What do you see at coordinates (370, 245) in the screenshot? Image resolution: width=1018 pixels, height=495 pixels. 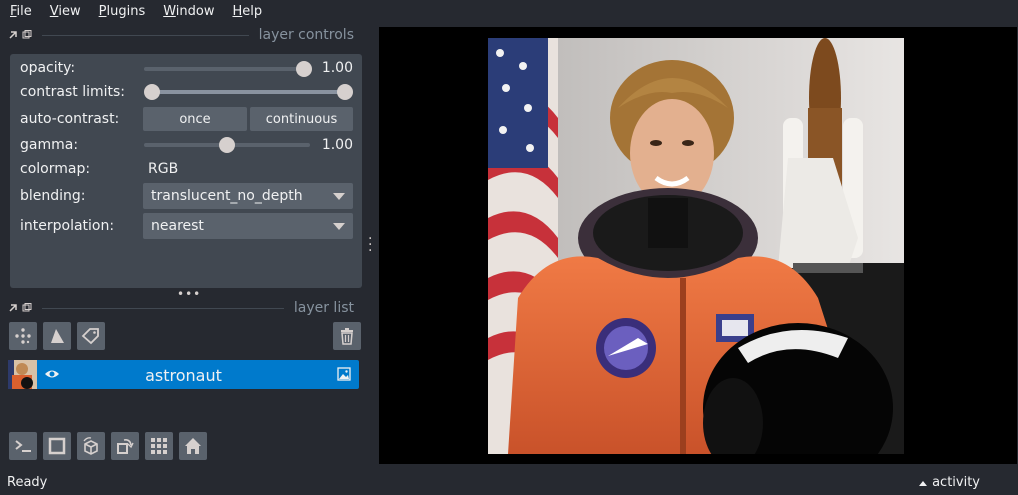 I see `dock-splitter-handle: · · ·` at bounding box center [370, 245].